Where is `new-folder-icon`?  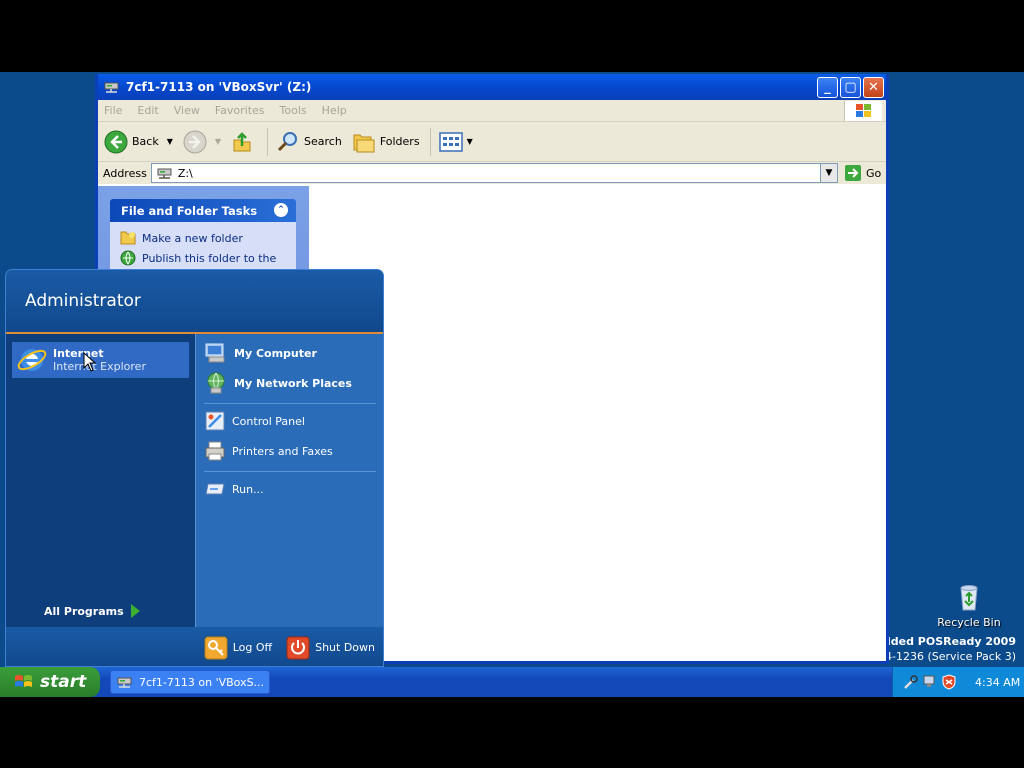 new-folder-icon is located at coordinates (128, 238).